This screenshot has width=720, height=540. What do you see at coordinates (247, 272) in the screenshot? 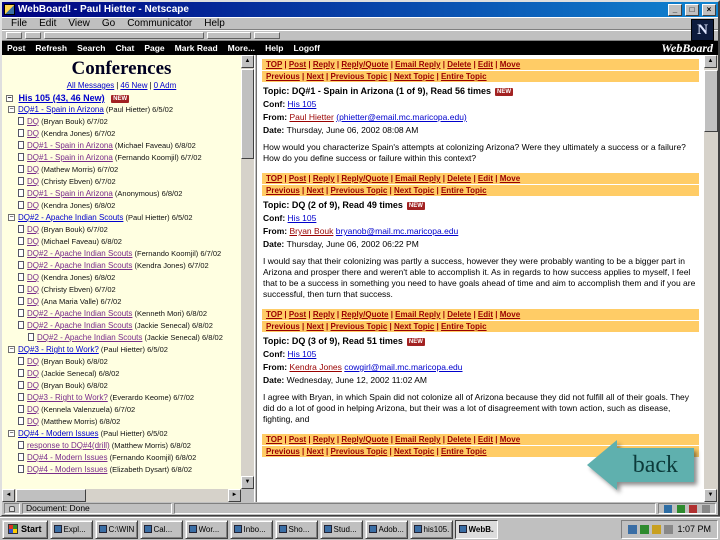
I see `left-vertical-scrollbar: ▲ ▼` at bounding box center [247, 272].